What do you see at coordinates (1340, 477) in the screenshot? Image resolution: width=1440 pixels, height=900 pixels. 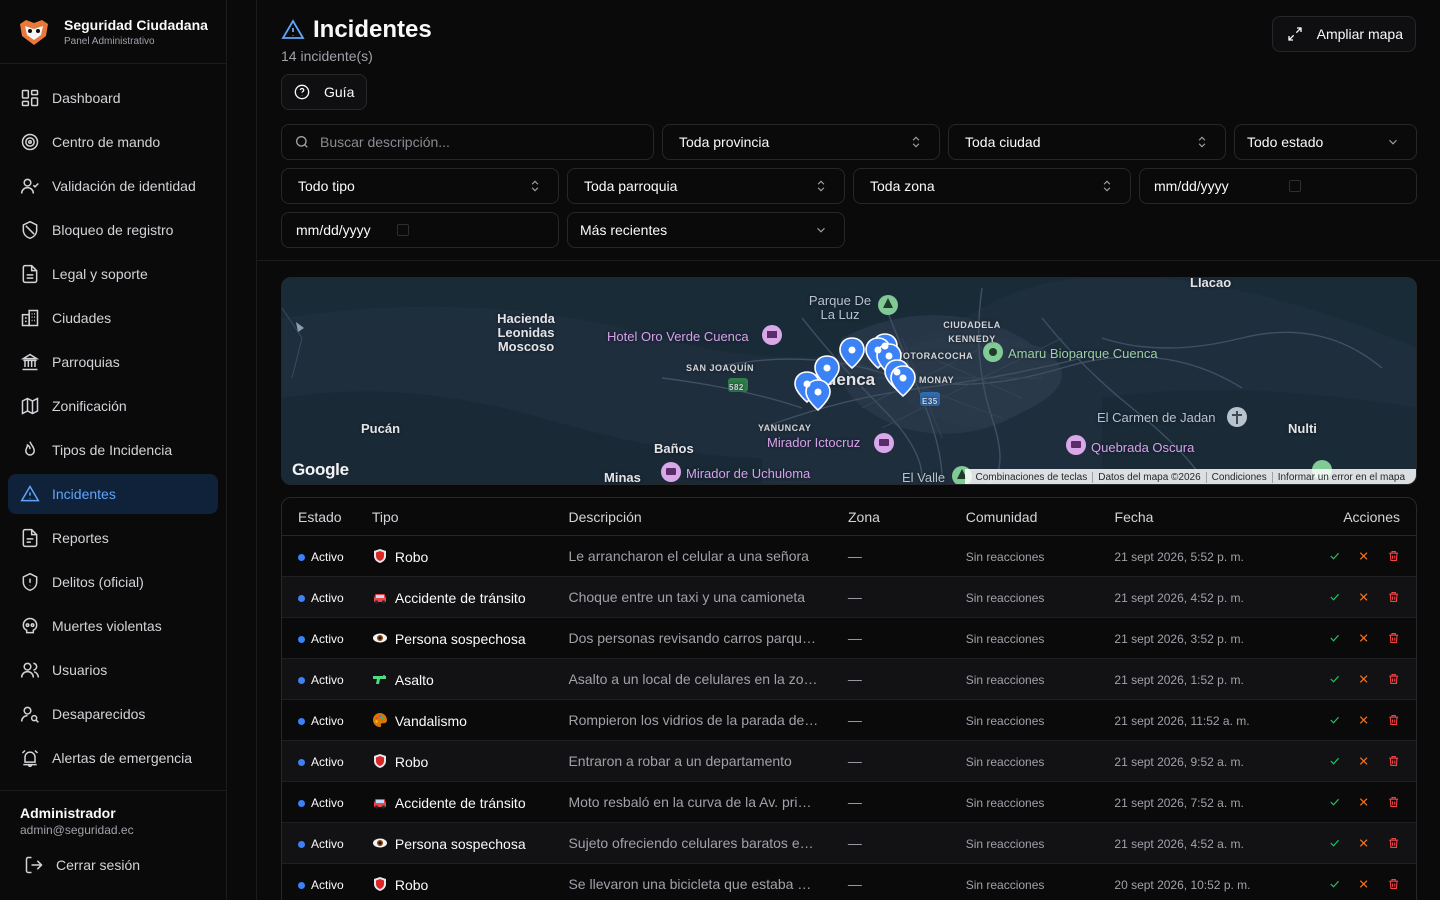 I see `attrib-report: Informar un error en el mapa` at bounding box center [1340, 477].